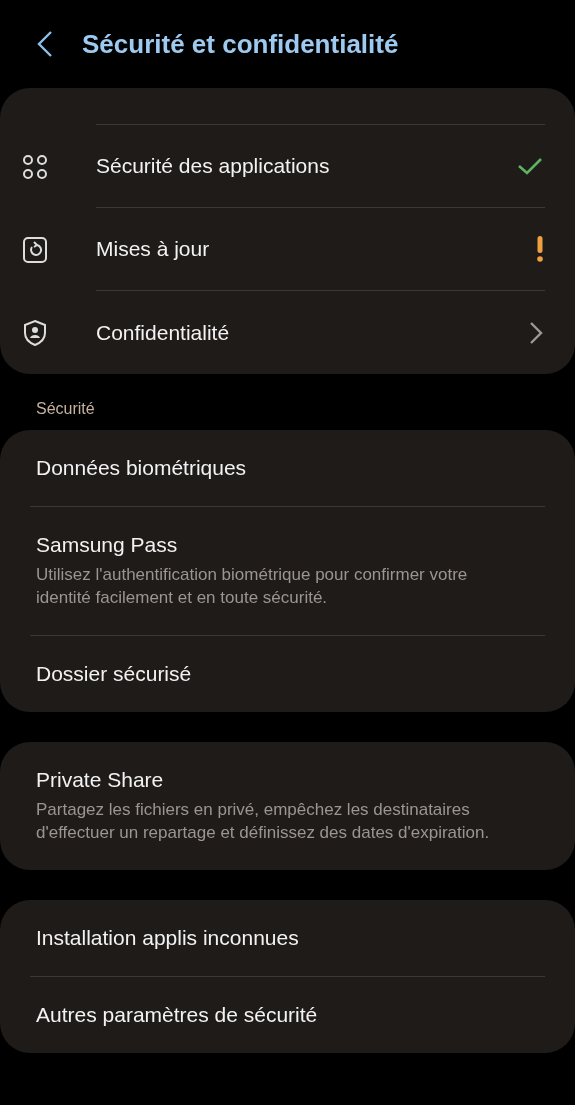 This screenshot has width=575, height=1105. I want to click on settings-item: Installation applis inconnues, so click(287, 938).